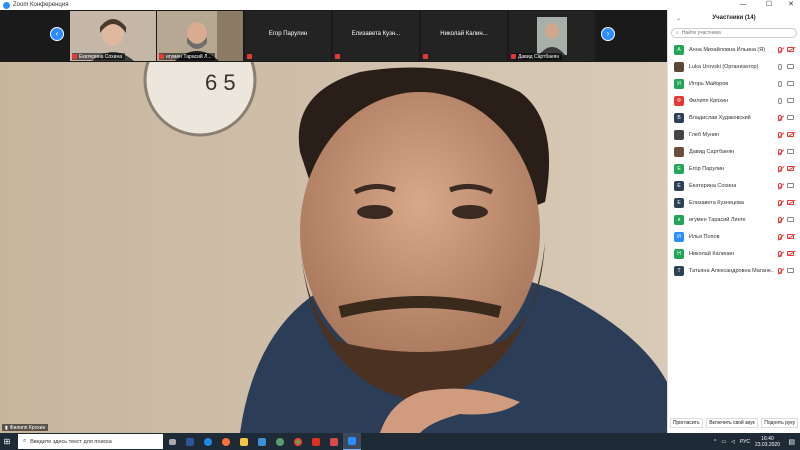 Image resolution: width=800 pixels, height=450 pixels. Describe the element at coordinates (743, 5) in the screenshot. I see `minimize-button: —` at that location.